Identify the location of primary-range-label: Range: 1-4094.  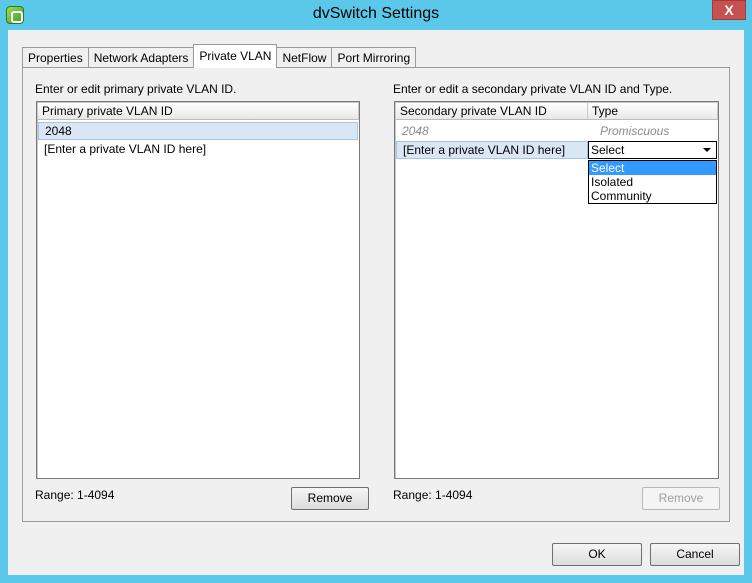
(75, 495).